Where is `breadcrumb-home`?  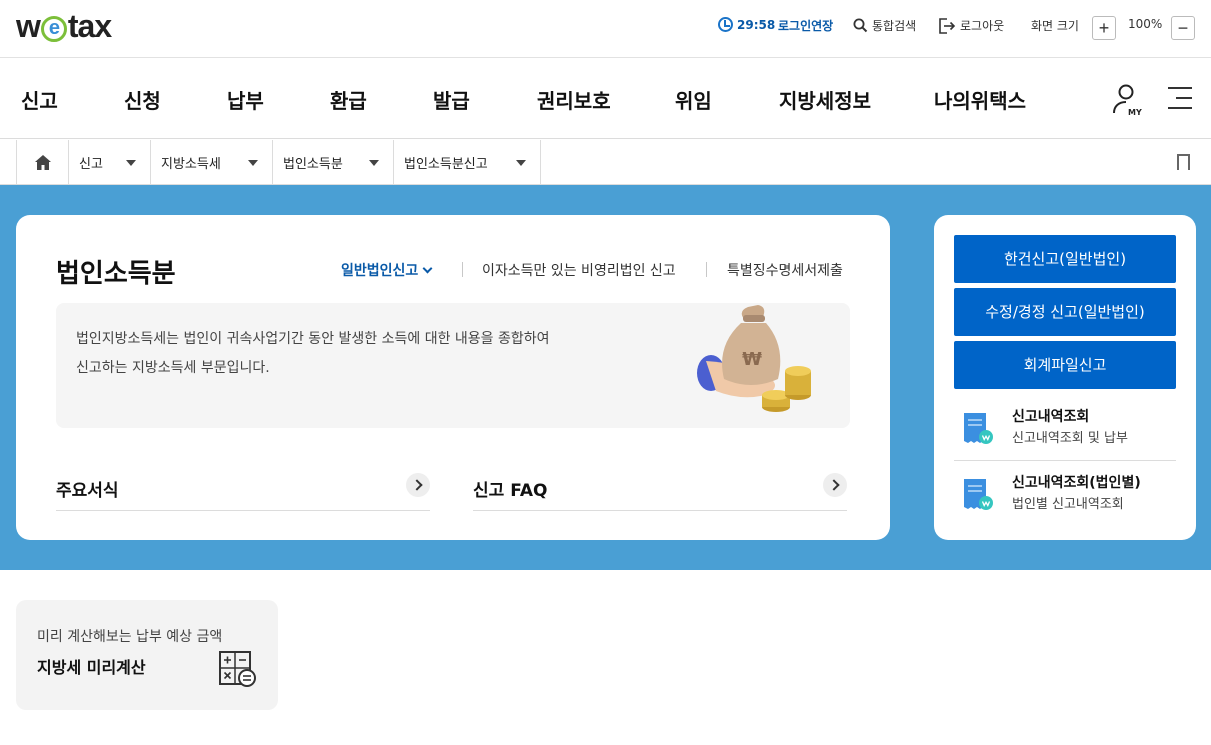 breadcrumb-home is located at coordinates (42, 162).